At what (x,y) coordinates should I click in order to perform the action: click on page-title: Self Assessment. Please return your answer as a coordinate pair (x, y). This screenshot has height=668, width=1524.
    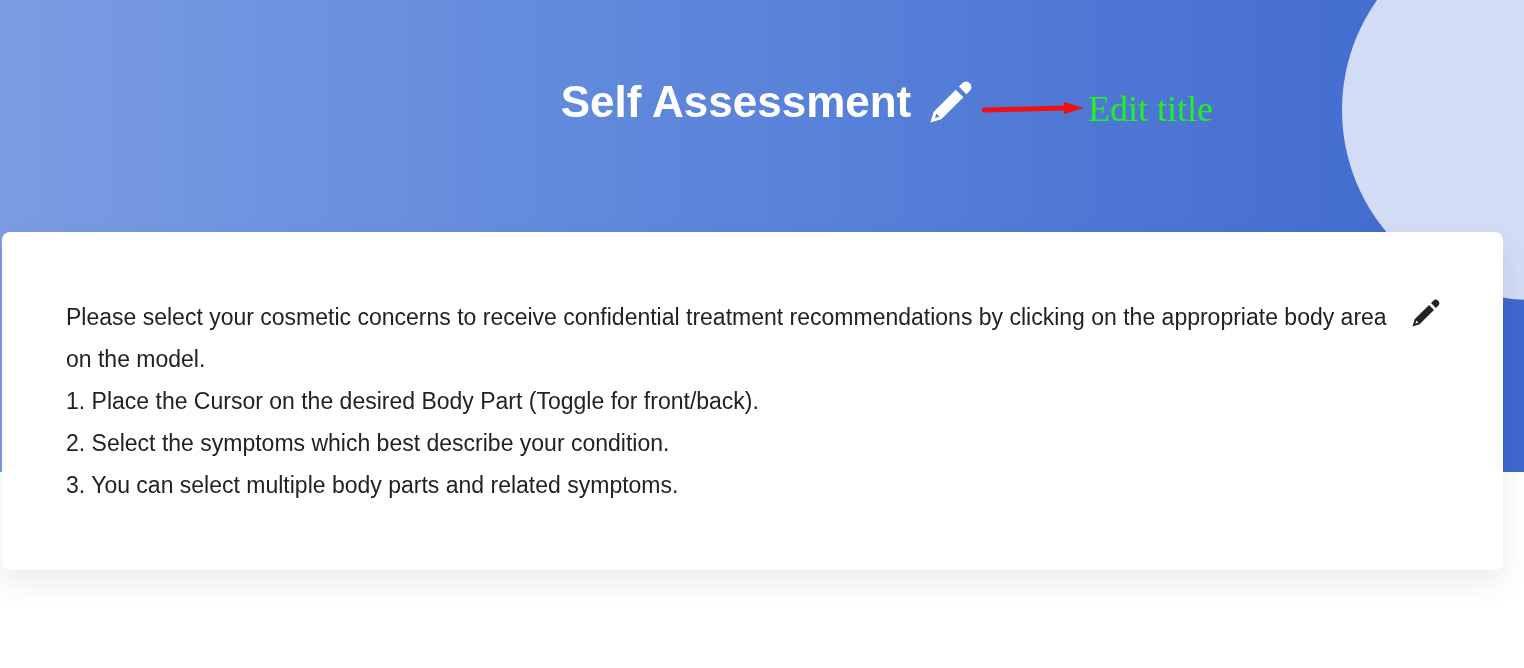
    Looking at the image, I should click on (736, 102).